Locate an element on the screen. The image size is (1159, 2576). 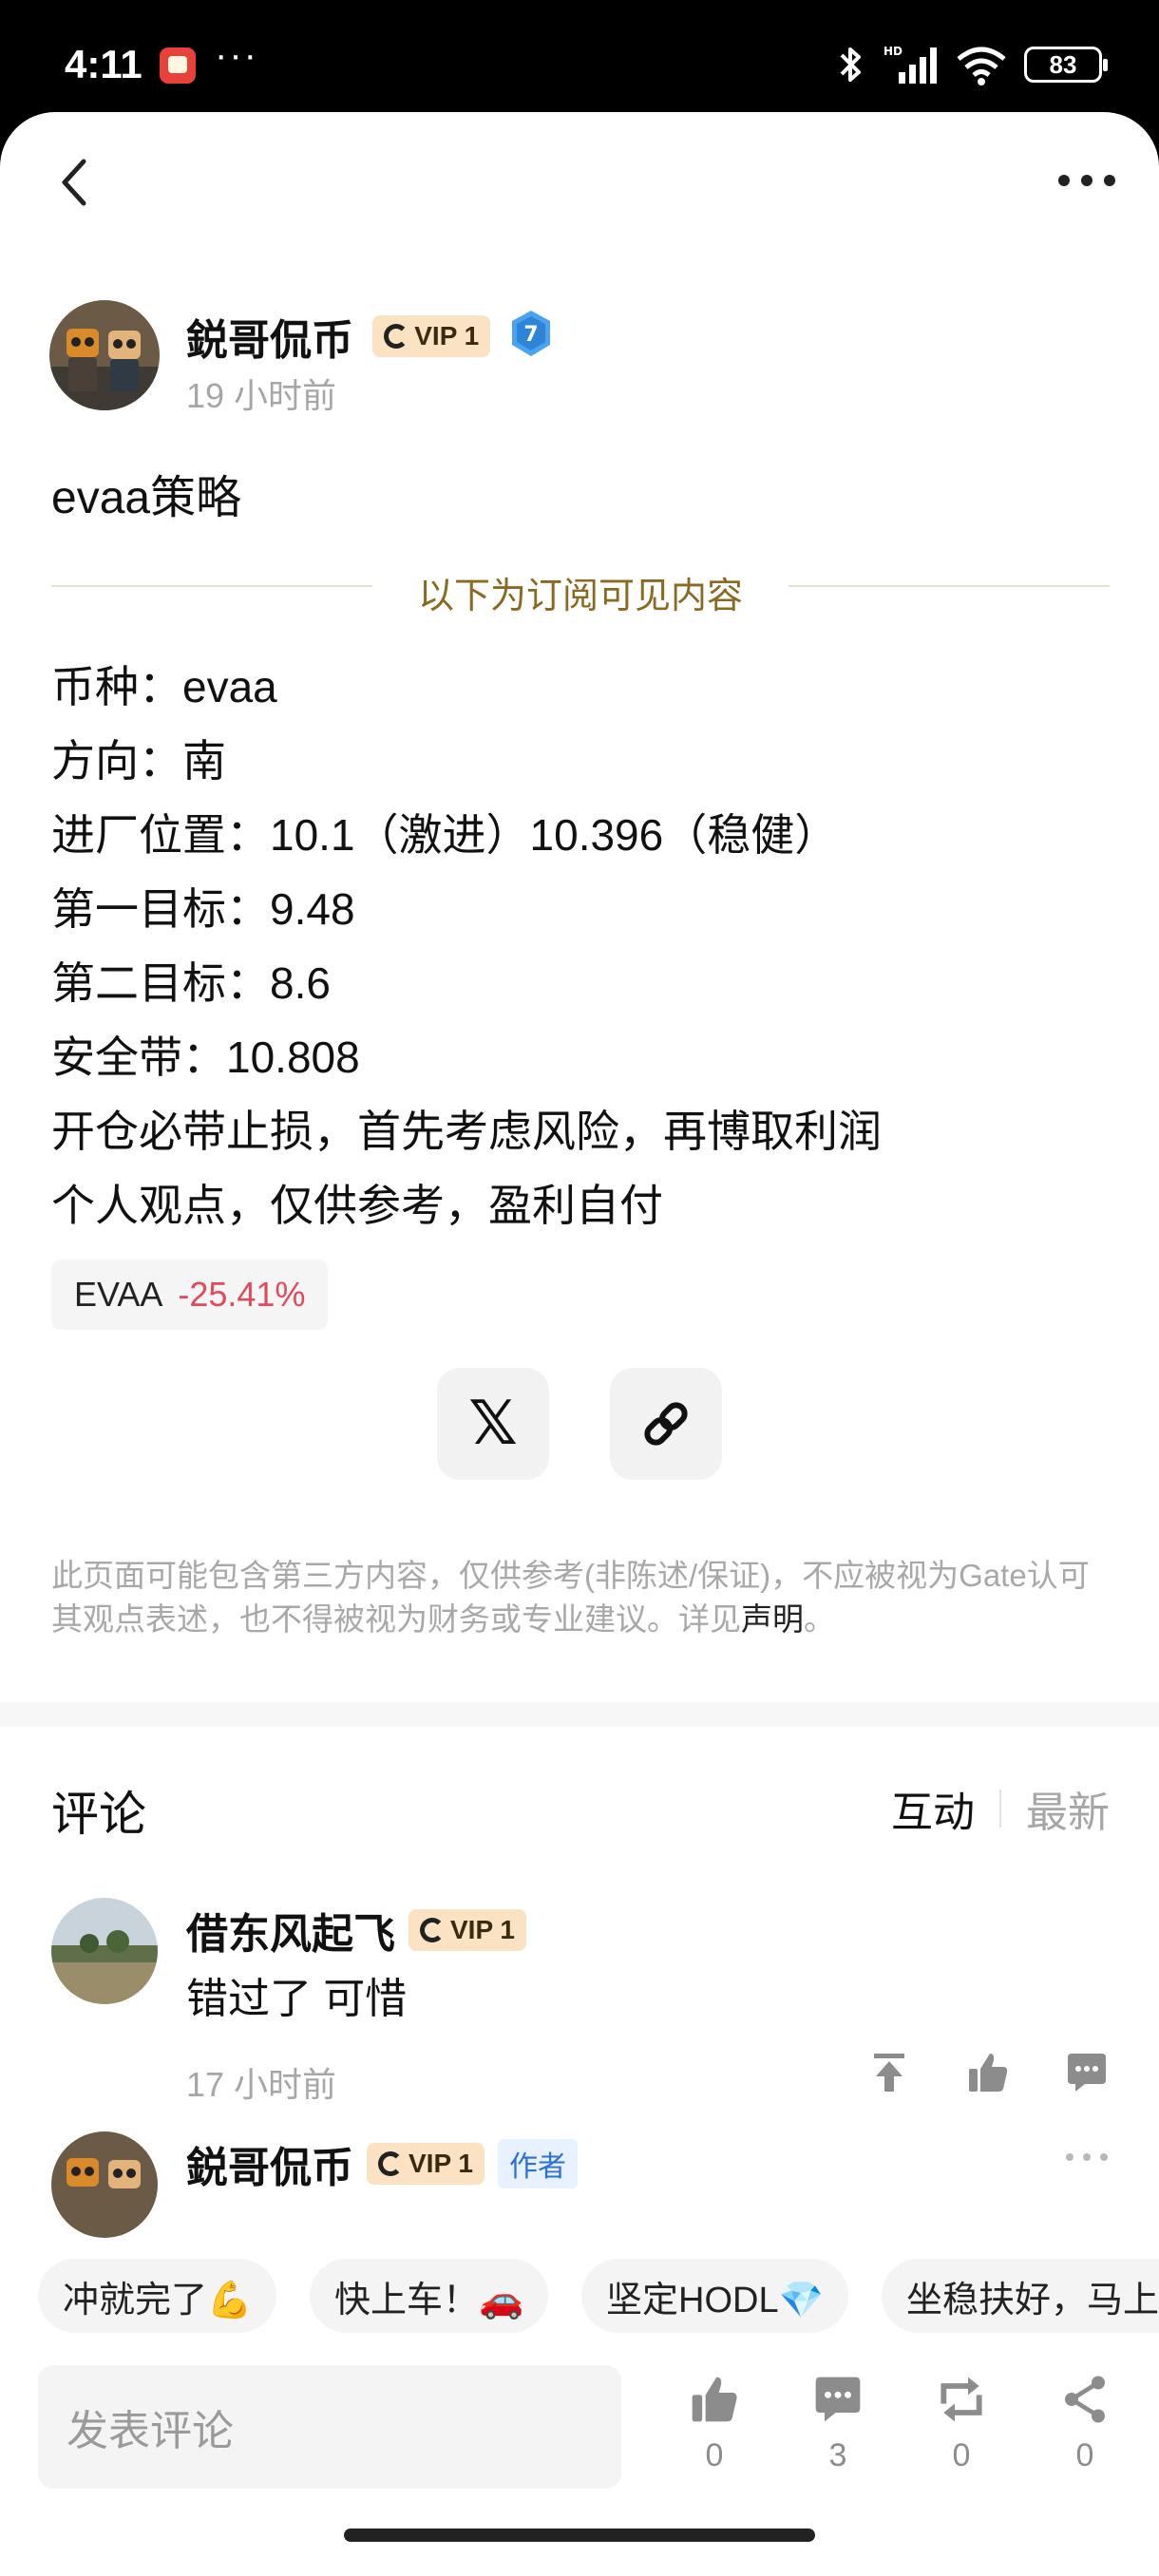
level-number: 7 is located at coordinates (531, 335).